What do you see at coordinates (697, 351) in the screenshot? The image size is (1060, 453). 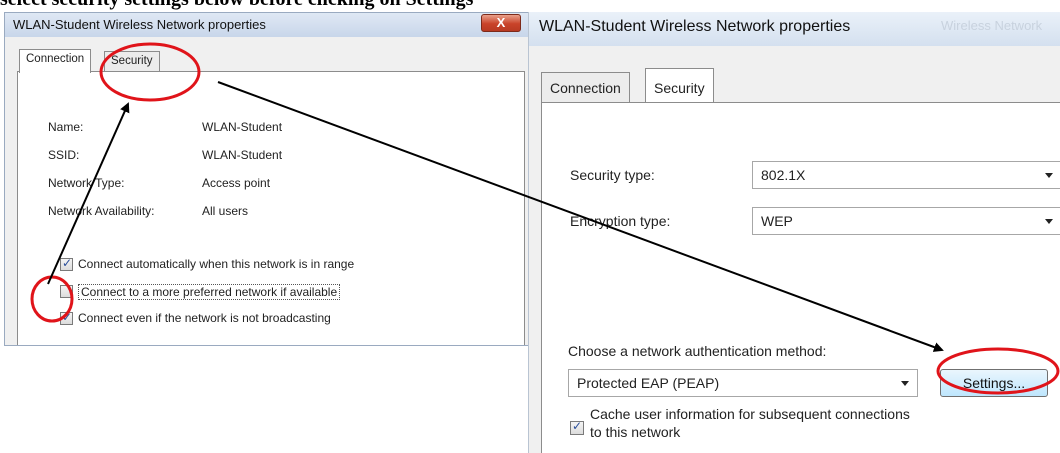 I see `auth-method-label: Choose a network authentication method:` at bounding box center [697, 351].